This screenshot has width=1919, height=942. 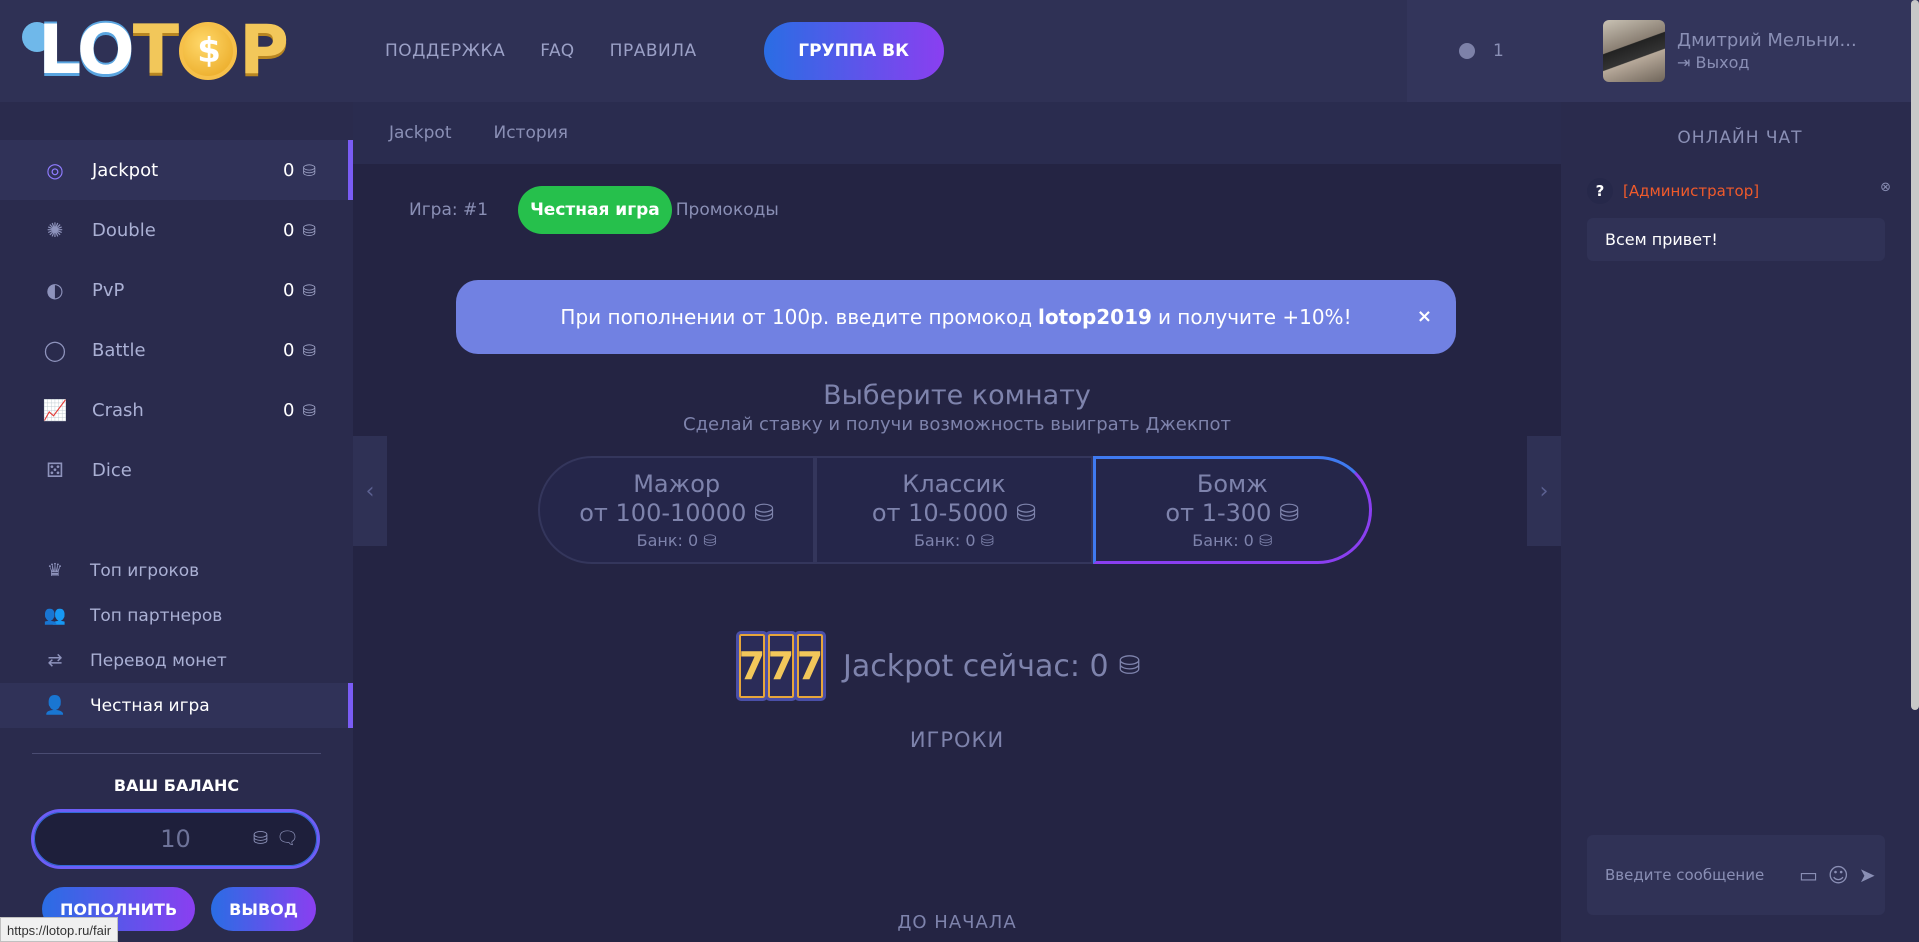 I want to click on tab-jackpot: Jackpot, so click(x=420, y=133).